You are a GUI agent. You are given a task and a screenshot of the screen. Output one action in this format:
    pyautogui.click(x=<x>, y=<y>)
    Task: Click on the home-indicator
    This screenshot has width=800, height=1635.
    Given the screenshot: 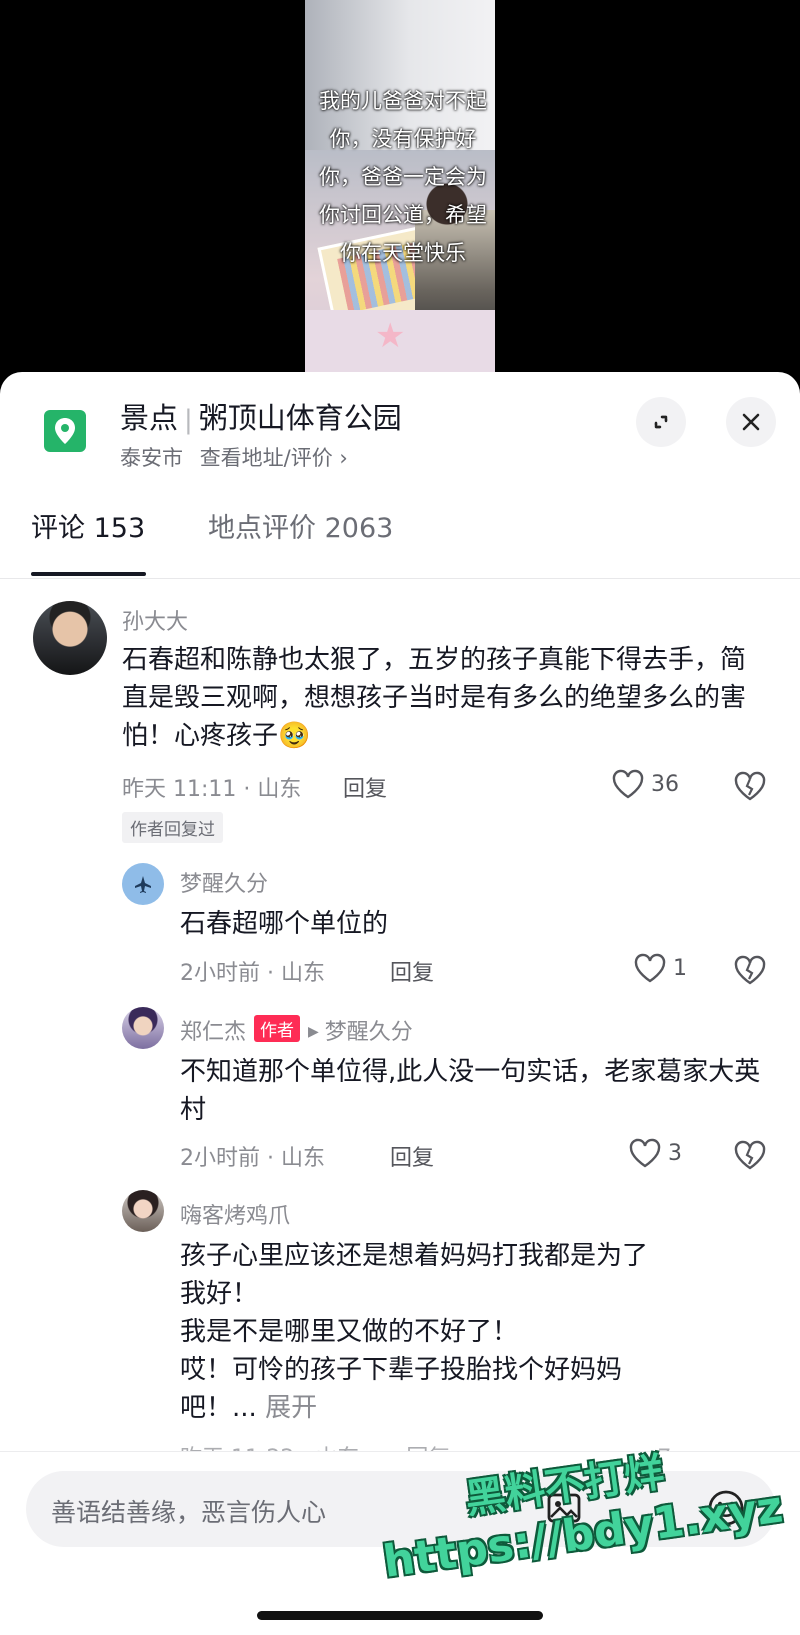 What is the action you would take?
    pyautogui.click(x=400, y=1615)
    